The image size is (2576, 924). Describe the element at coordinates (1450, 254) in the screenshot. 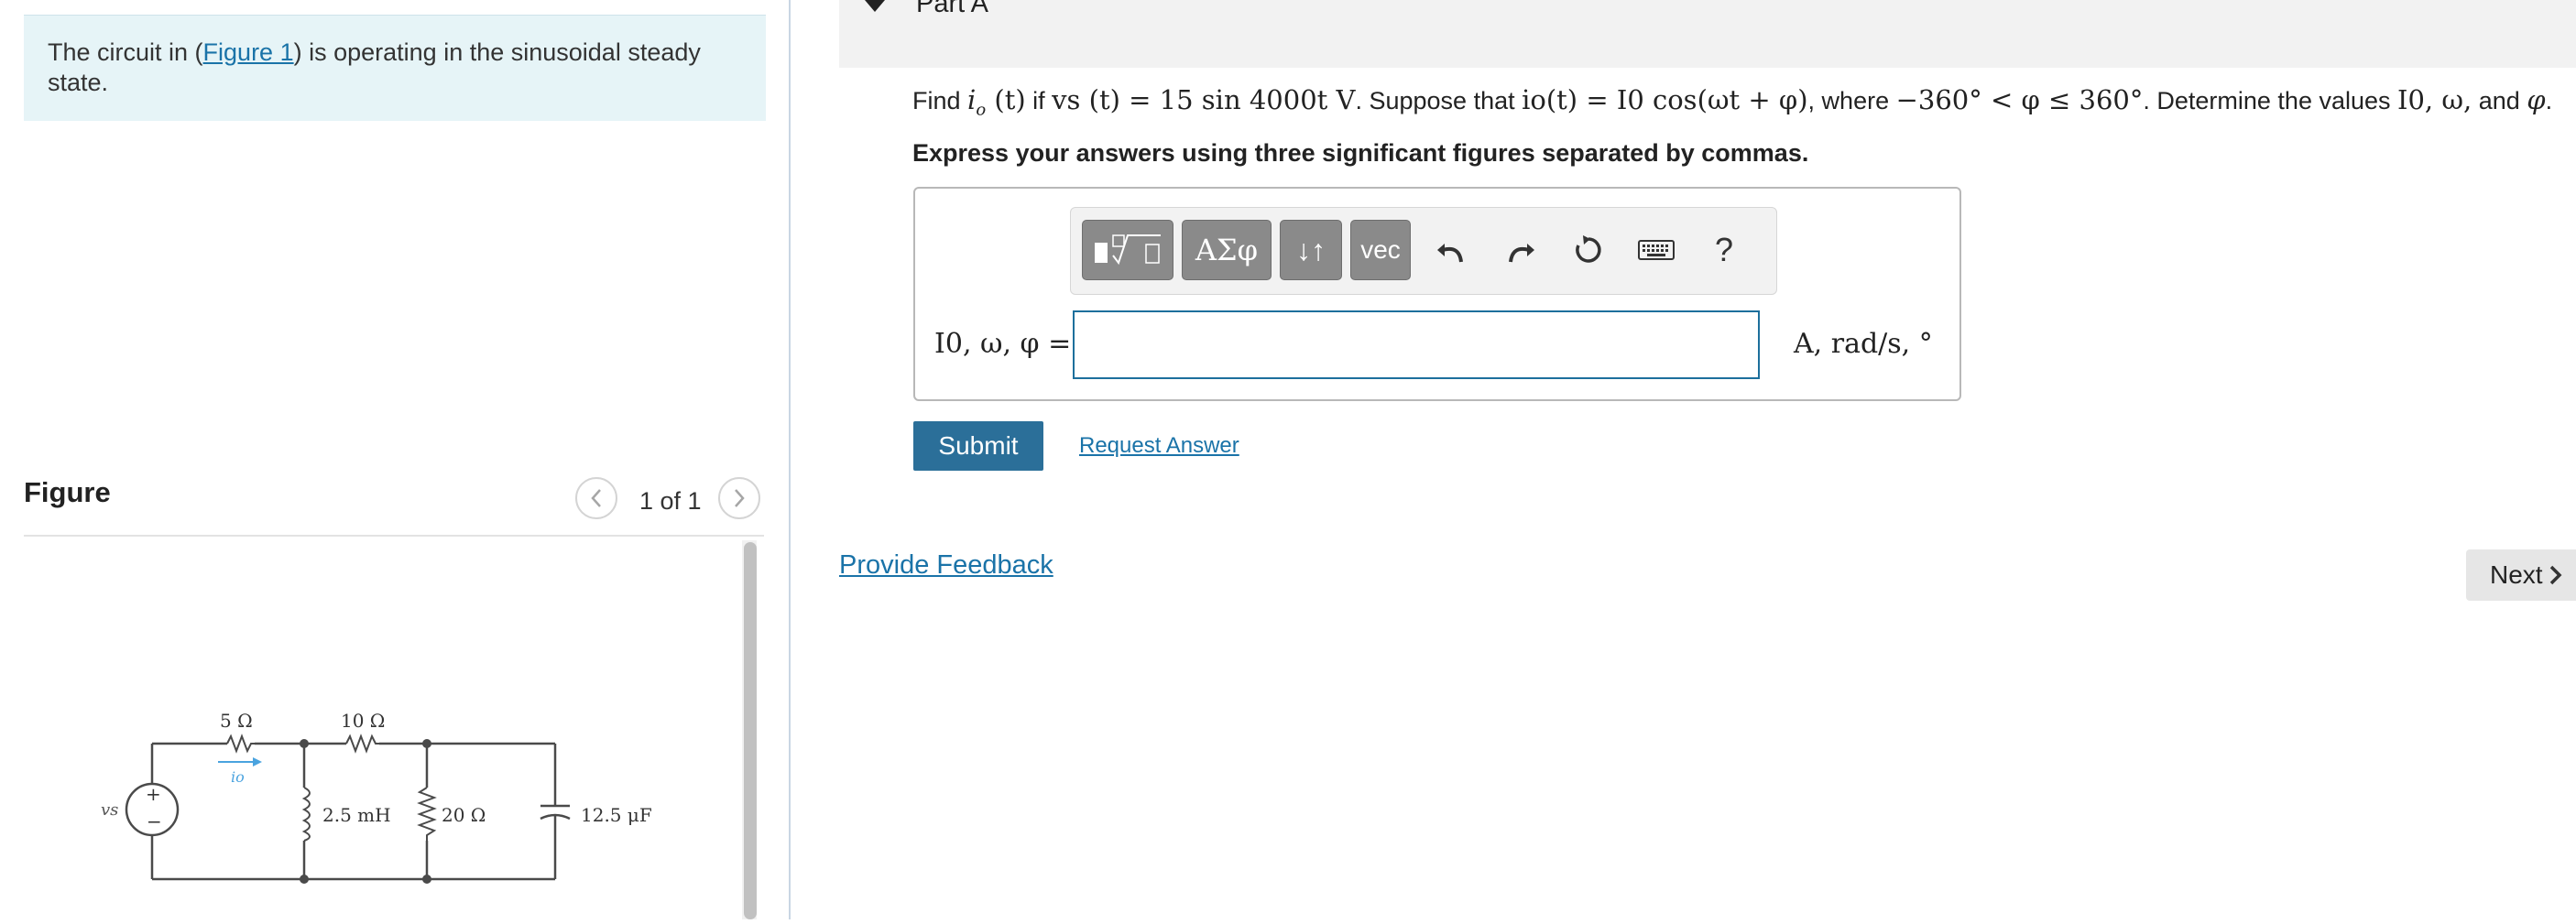

I see `undo-icon` at that location.